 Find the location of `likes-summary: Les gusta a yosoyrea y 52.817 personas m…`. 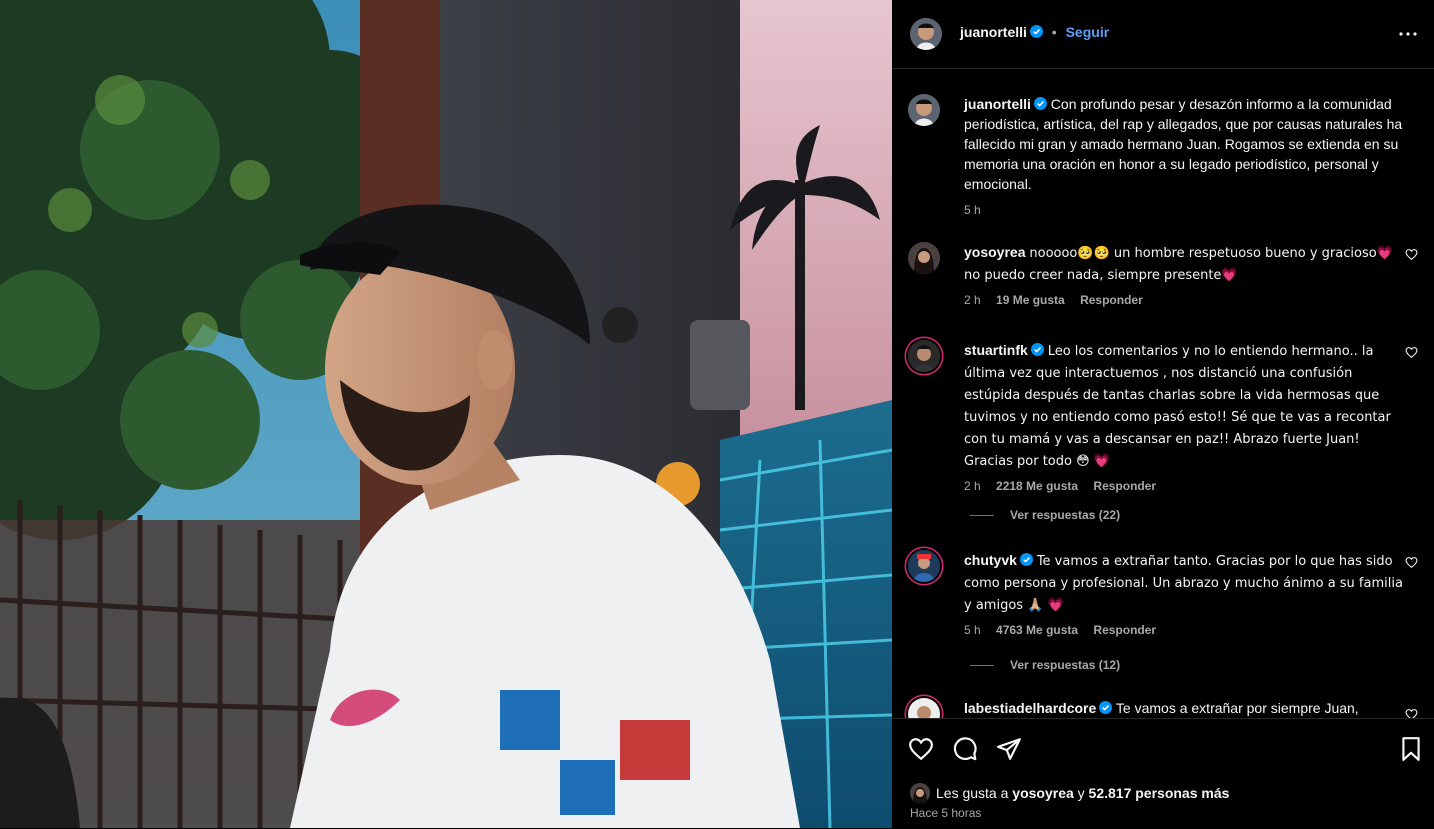

likes-summary: Les gusta a yosoyrea y 52.817 personas m… is located at coordinates (1069, 793).